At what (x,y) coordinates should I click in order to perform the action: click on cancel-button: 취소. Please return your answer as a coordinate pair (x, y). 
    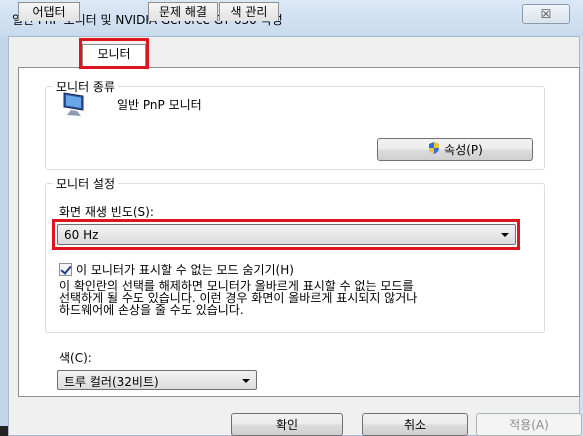
    Looking at the image, I should click on (415, 424).